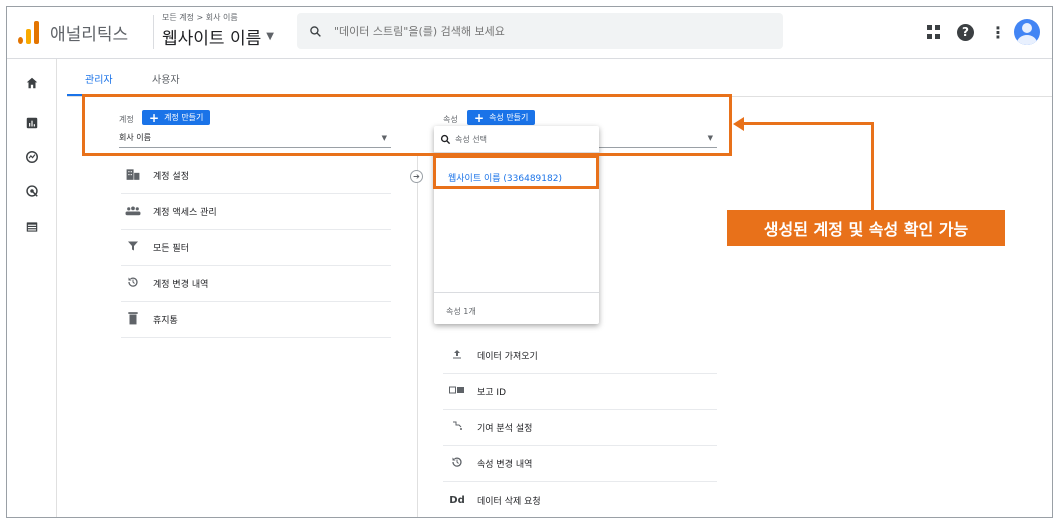 This screenshot has height=523, width=1059. Describe the element at coordinates (457, 355) in the screenshot. I see `upload-icon` at that location.